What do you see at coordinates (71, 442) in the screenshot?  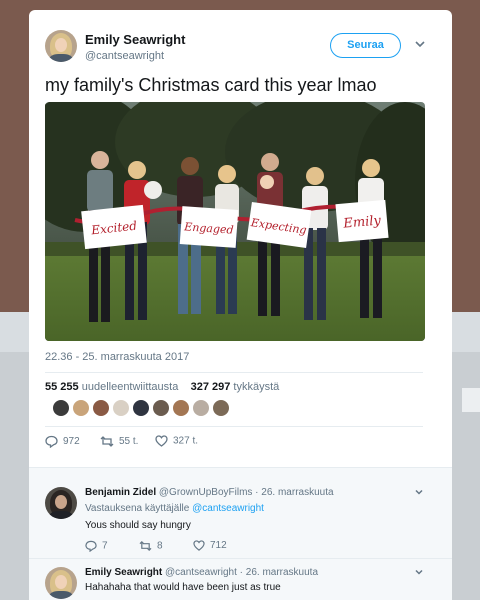 I see `reply-count: 972` at bounding box center [71, 442].